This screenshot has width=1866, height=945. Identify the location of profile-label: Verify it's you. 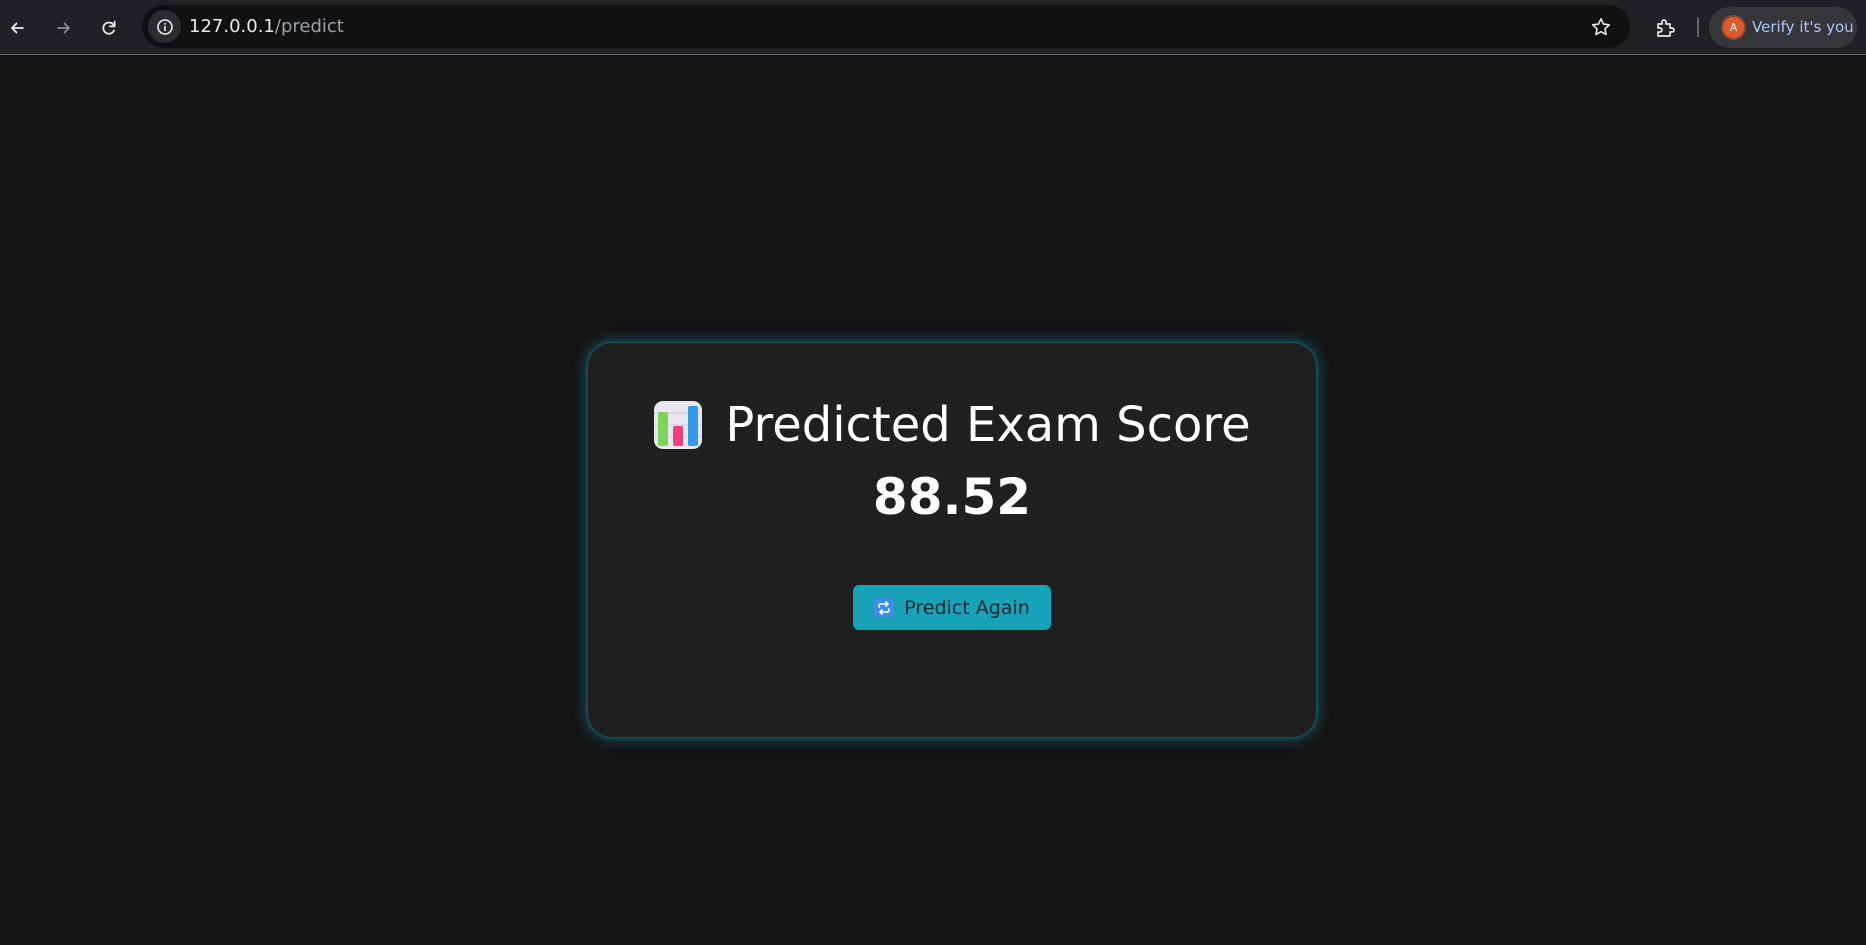
(1803, 27).